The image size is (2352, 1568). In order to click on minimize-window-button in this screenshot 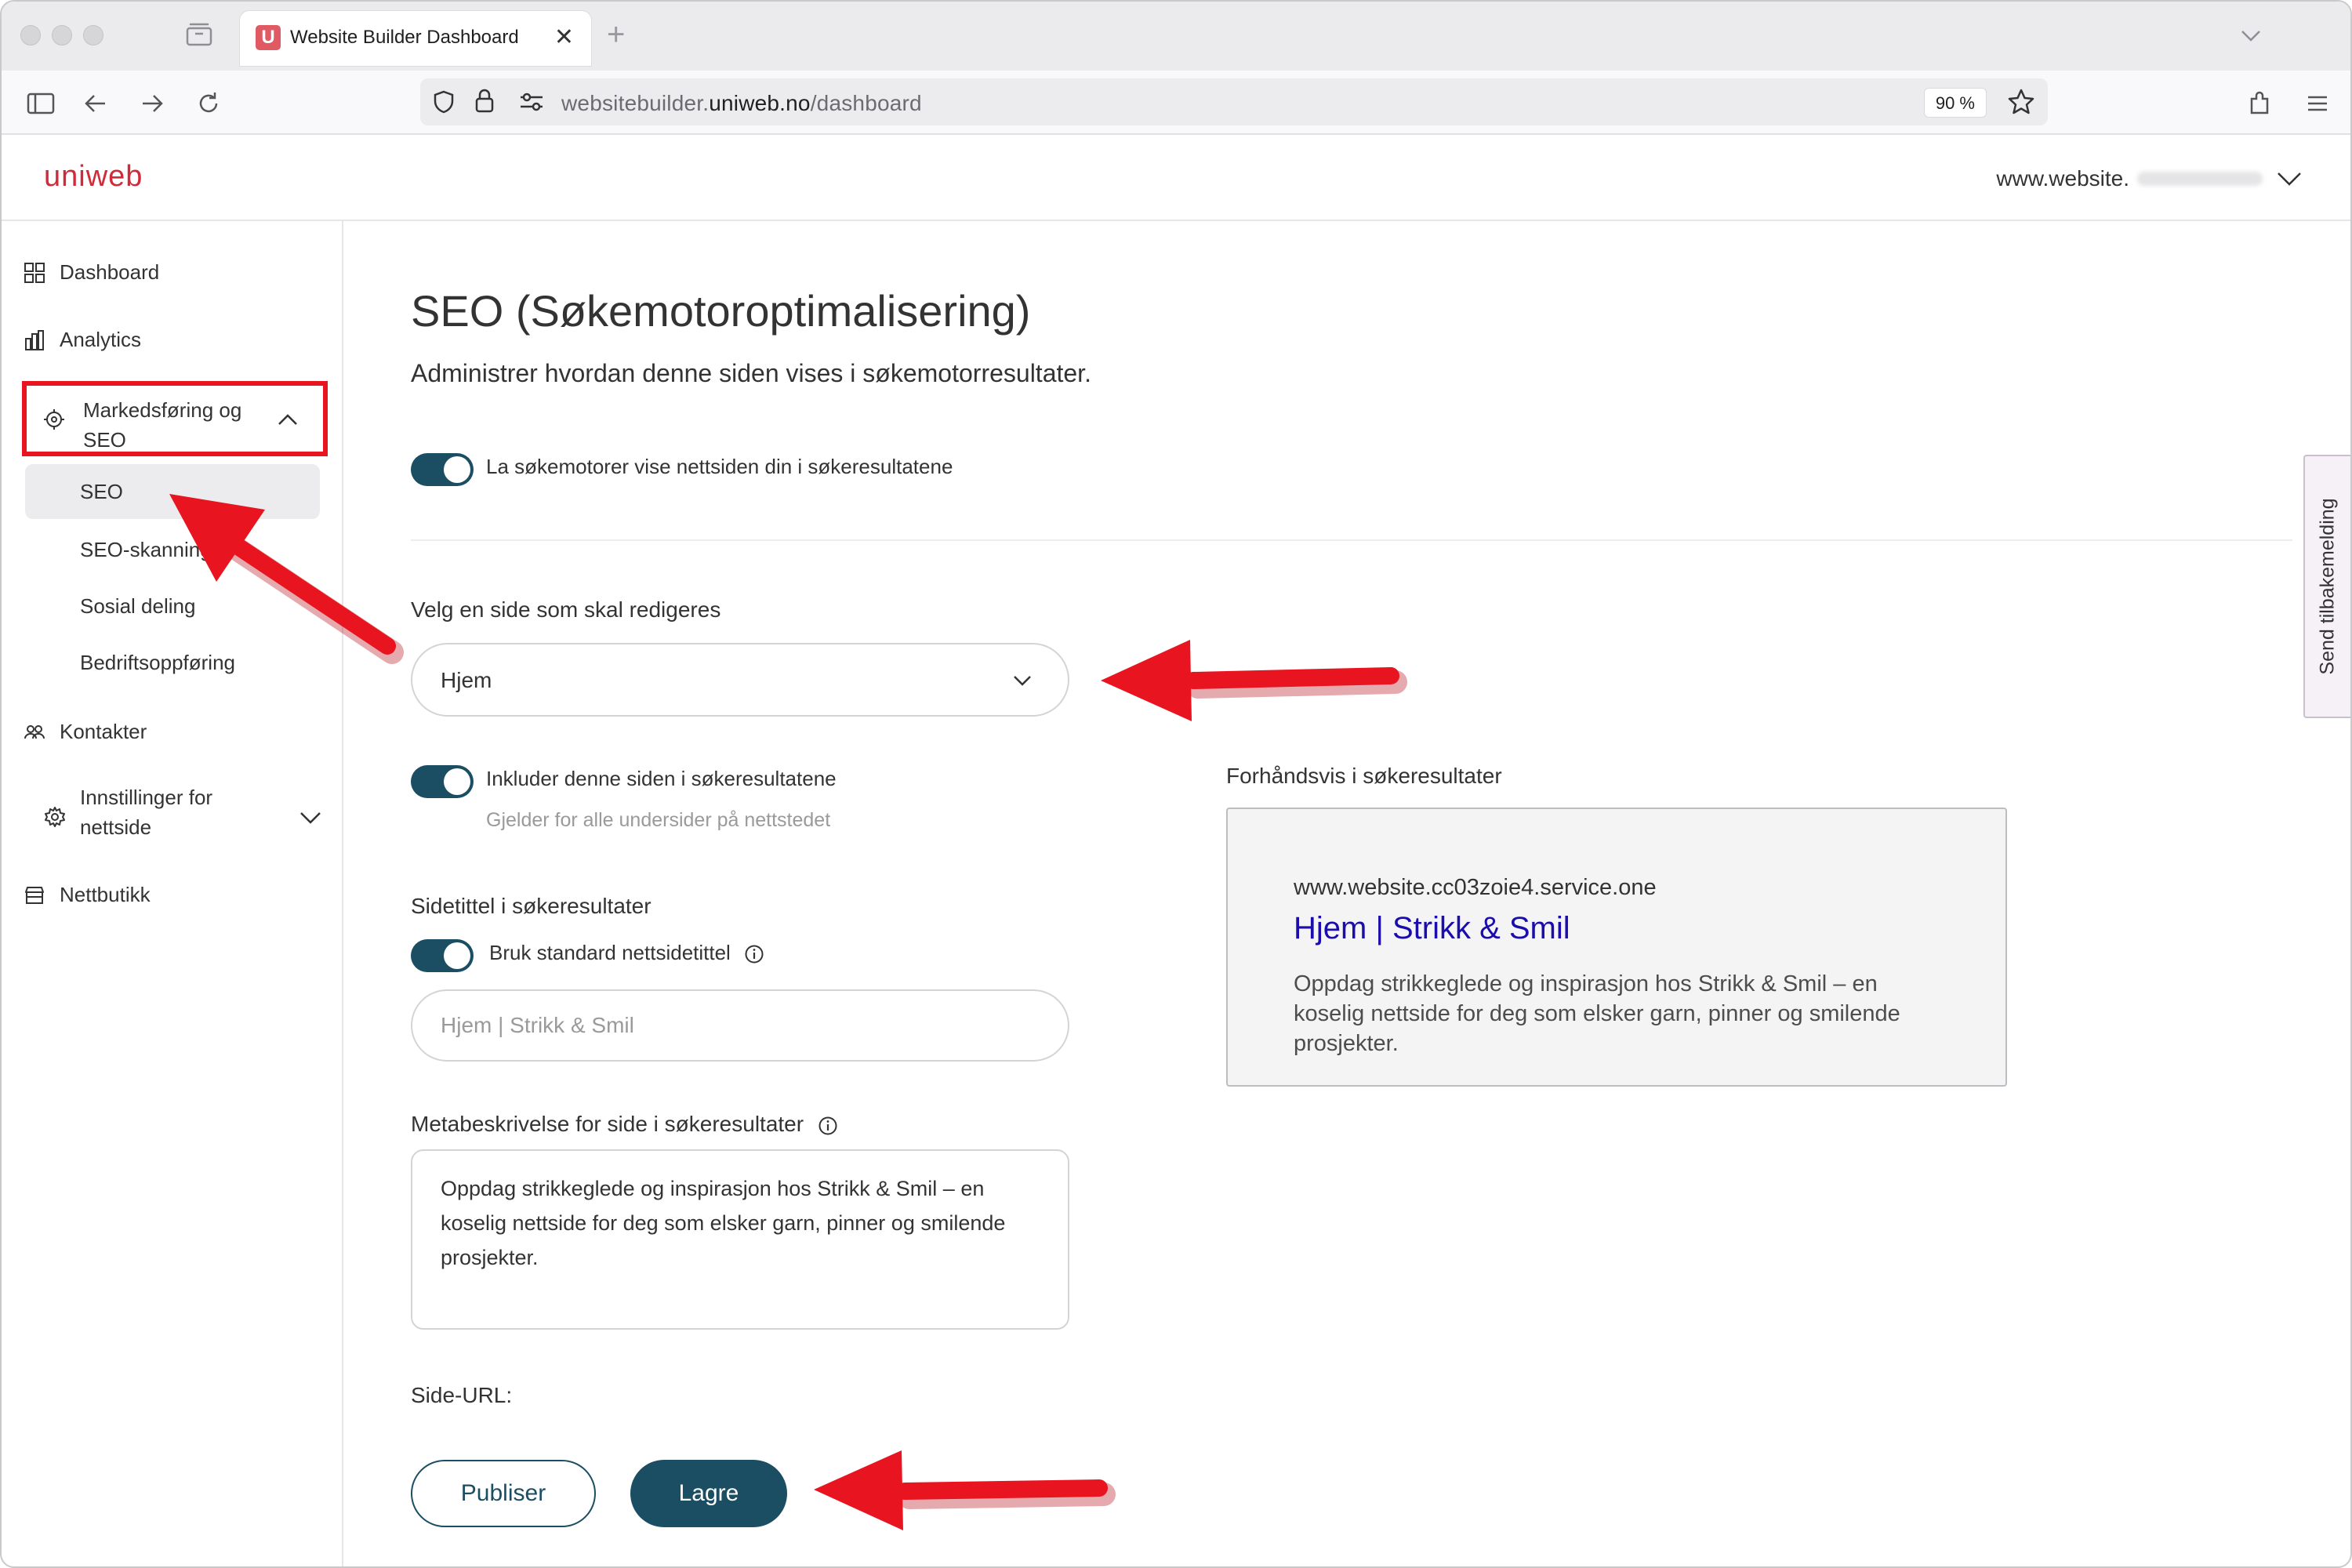, I will do `click(62, 35)`.